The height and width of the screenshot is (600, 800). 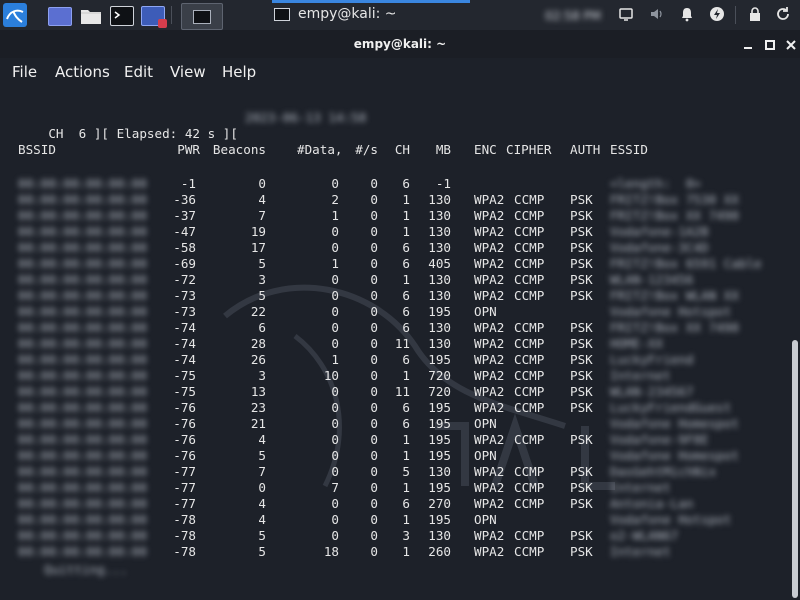 What do you see at coordinates (659, 439) in the screenshot?
I see `row-essid: Vodafone-9F8E` at bounding box center [659, 439].